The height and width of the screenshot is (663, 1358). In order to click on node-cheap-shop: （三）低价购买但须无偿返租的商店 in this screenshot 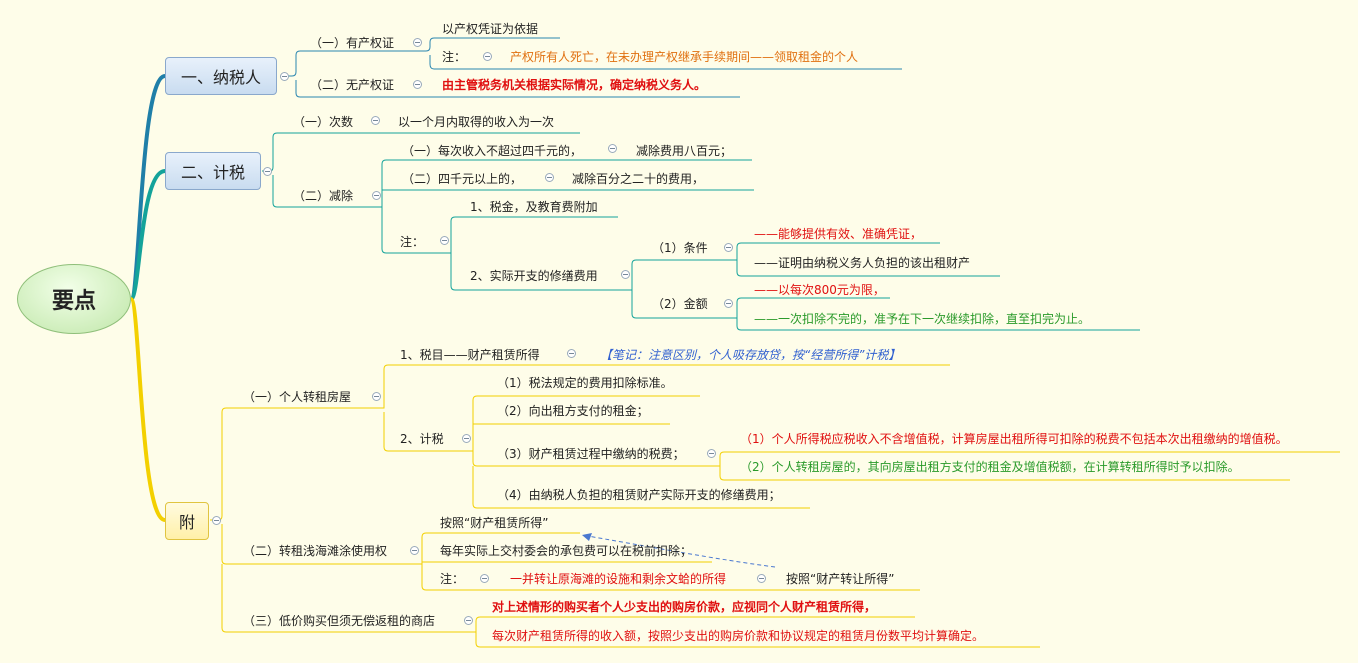, I will do `click(339, 621)`.